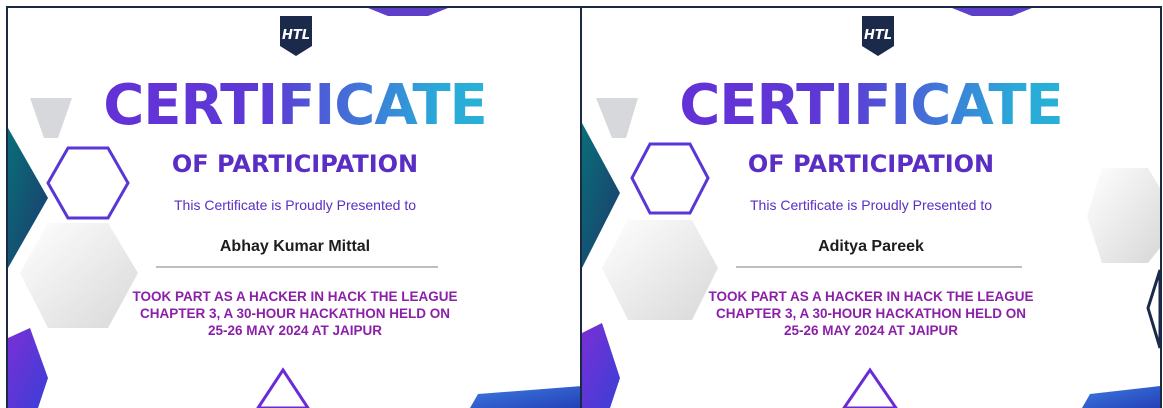 The height and width of the screenshot is (408, 1163). What do you see at coordinates (871, 246) in the screenshot?
I see `recipient-name: Aditya Pareek` at bounding box center [871, 246].